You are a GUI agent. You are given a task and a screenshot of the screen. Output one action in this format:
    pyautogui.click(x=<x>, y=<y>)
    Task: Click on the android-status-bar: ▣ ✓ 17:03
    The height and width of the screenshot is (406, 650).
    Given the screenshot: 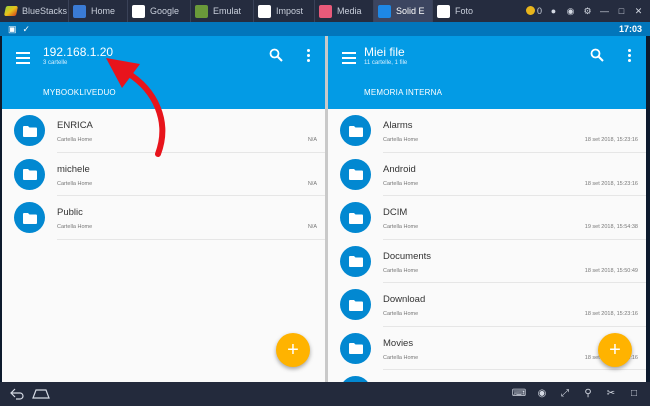 What is the action you would take?
    pyautogui.click(x=325, y=29)
    